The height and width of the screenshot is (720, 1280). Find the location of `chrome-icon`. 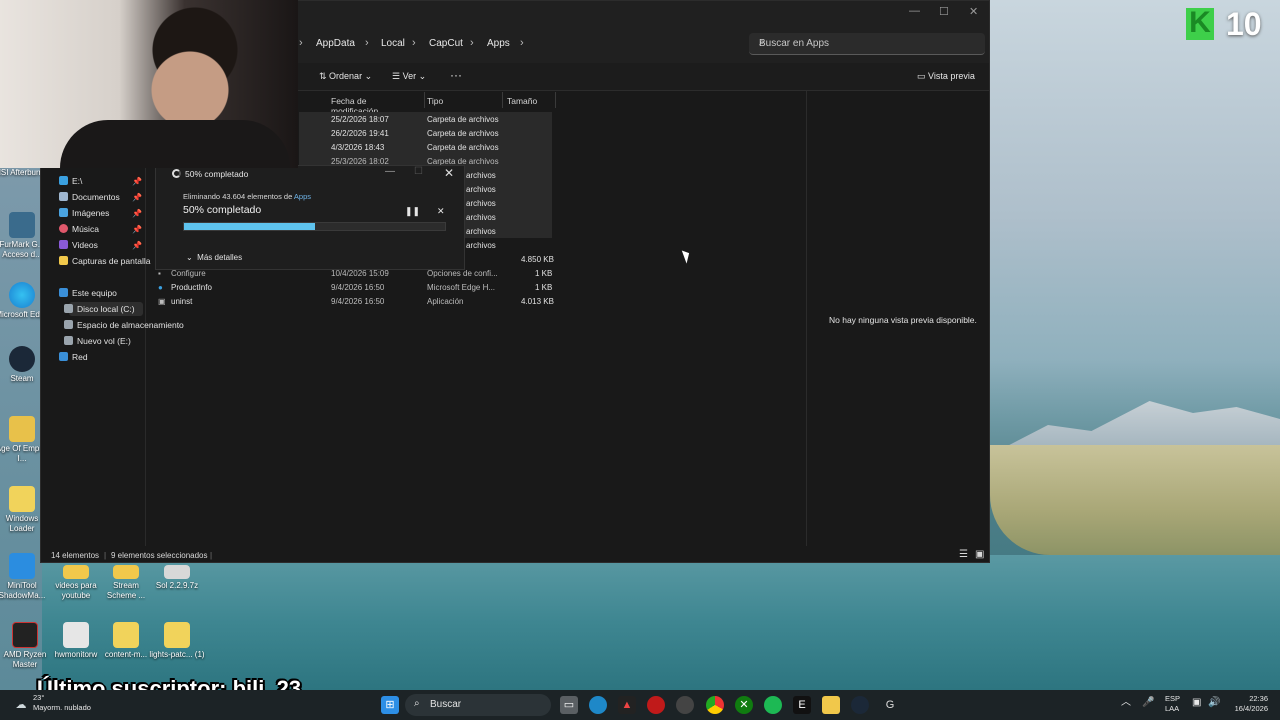

chrome-icon is located at coordinates (715, 705).